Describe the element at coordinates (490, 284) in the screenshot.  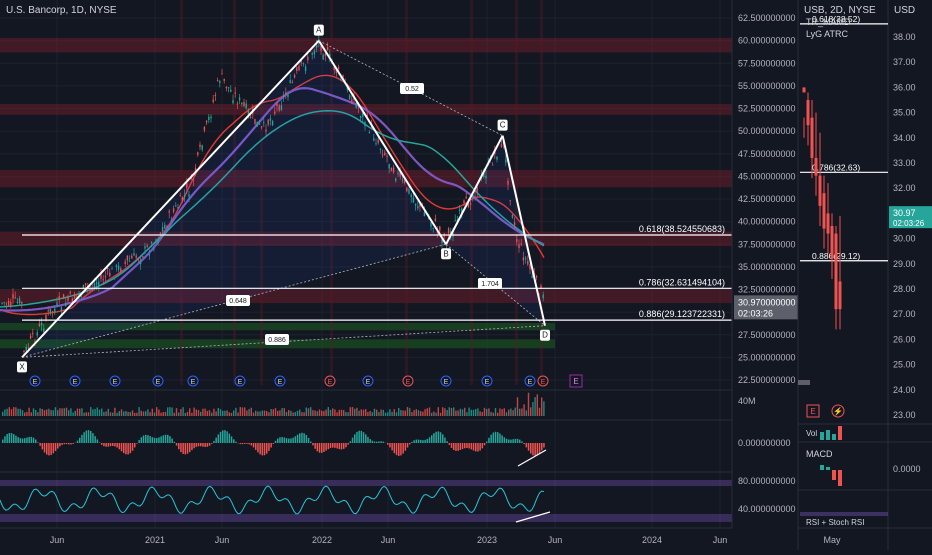
I see `ratio-label: 1.704` at that location.